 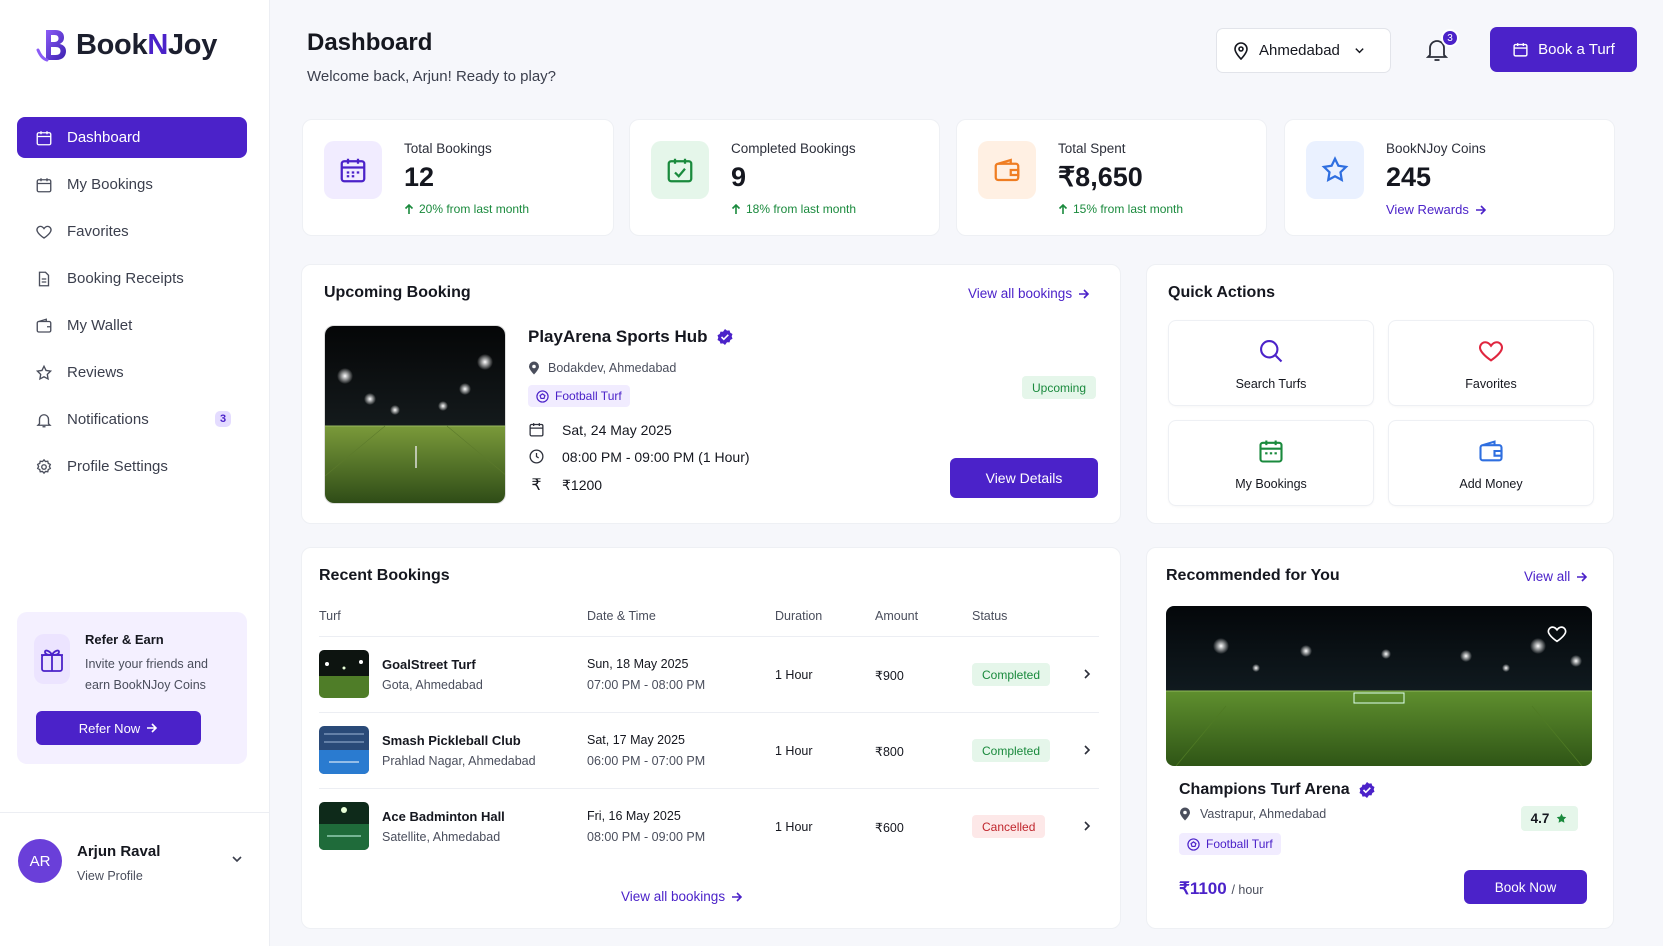 I want to click on heart-icon, so click(x=1557, y=634).